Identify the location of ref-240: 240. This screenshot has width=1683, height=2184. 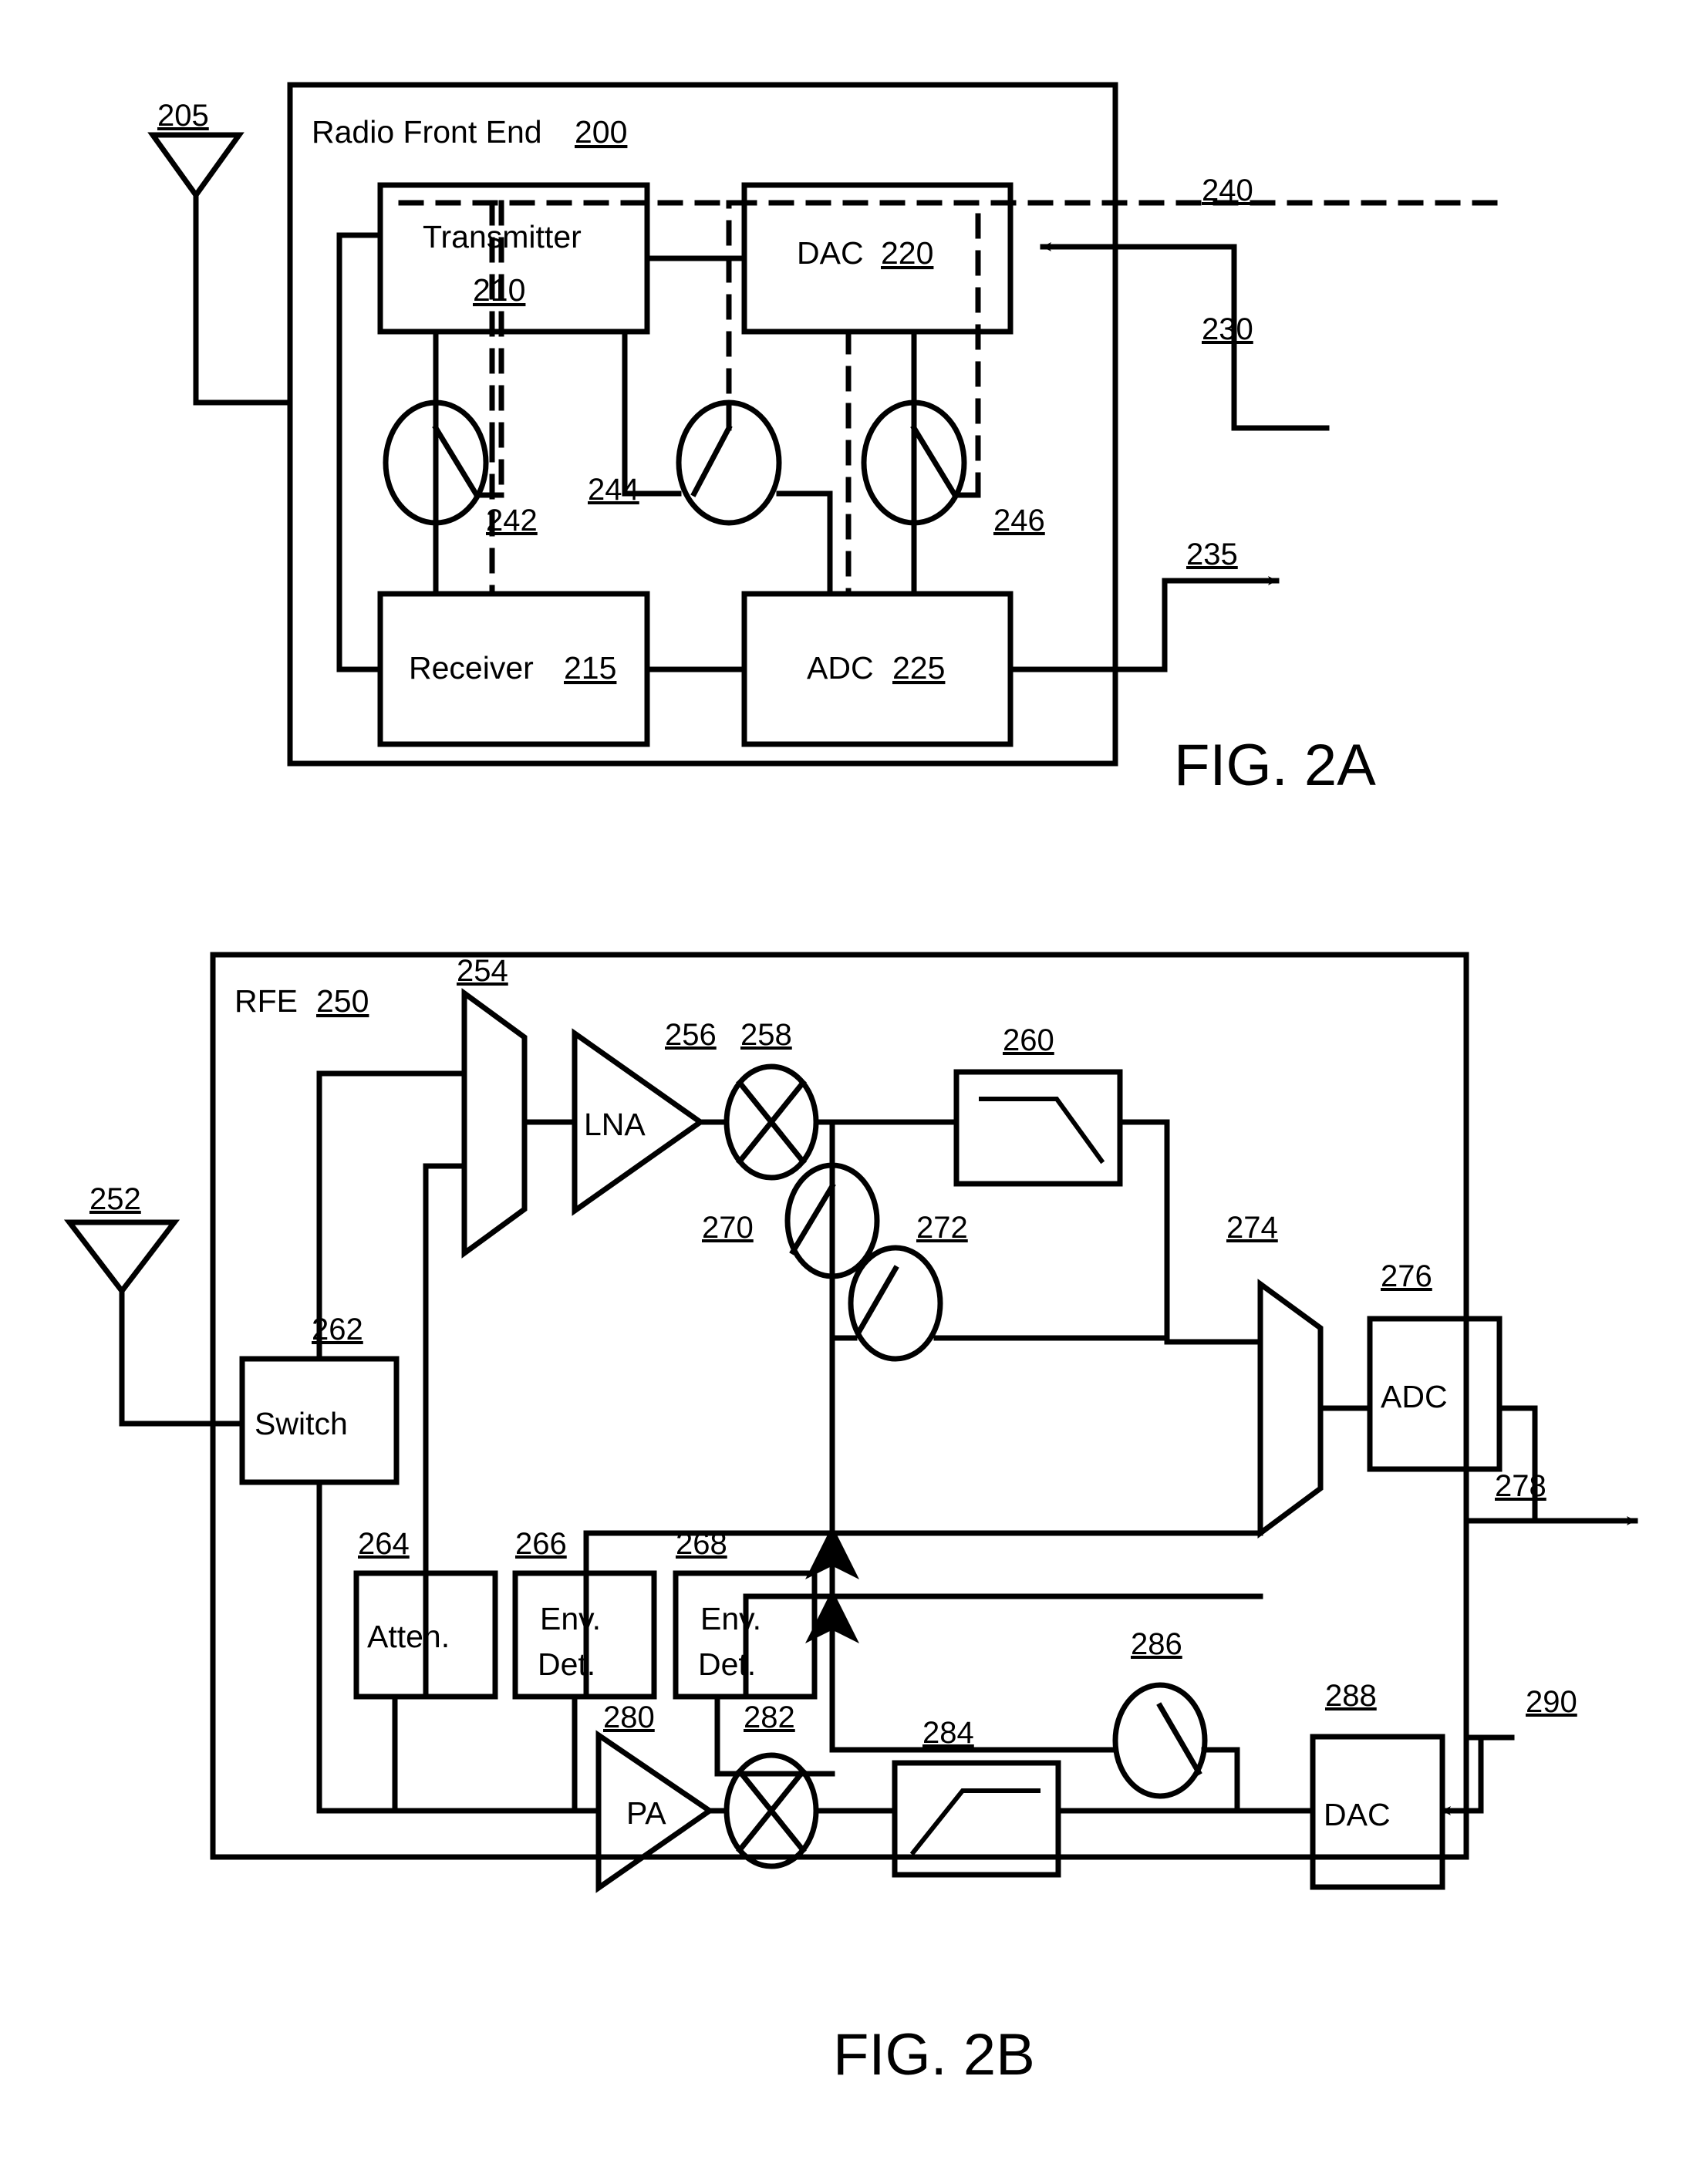
(1227, 191).